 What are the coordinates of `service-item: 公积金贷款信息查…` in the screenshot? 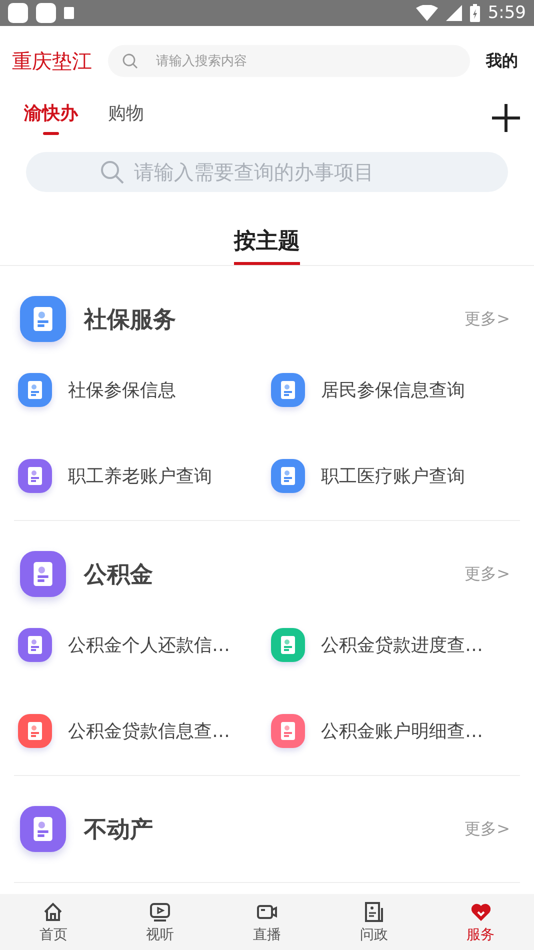 It's located at (140, 731).